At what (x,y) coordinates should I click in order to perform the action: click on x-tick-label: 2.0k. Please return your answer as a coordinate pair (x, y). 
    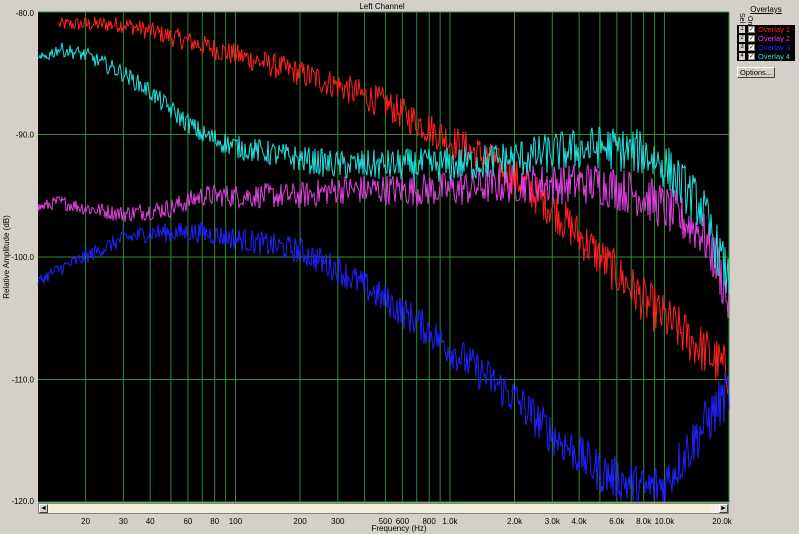
    Looking at the image, I should click on (515, 521).